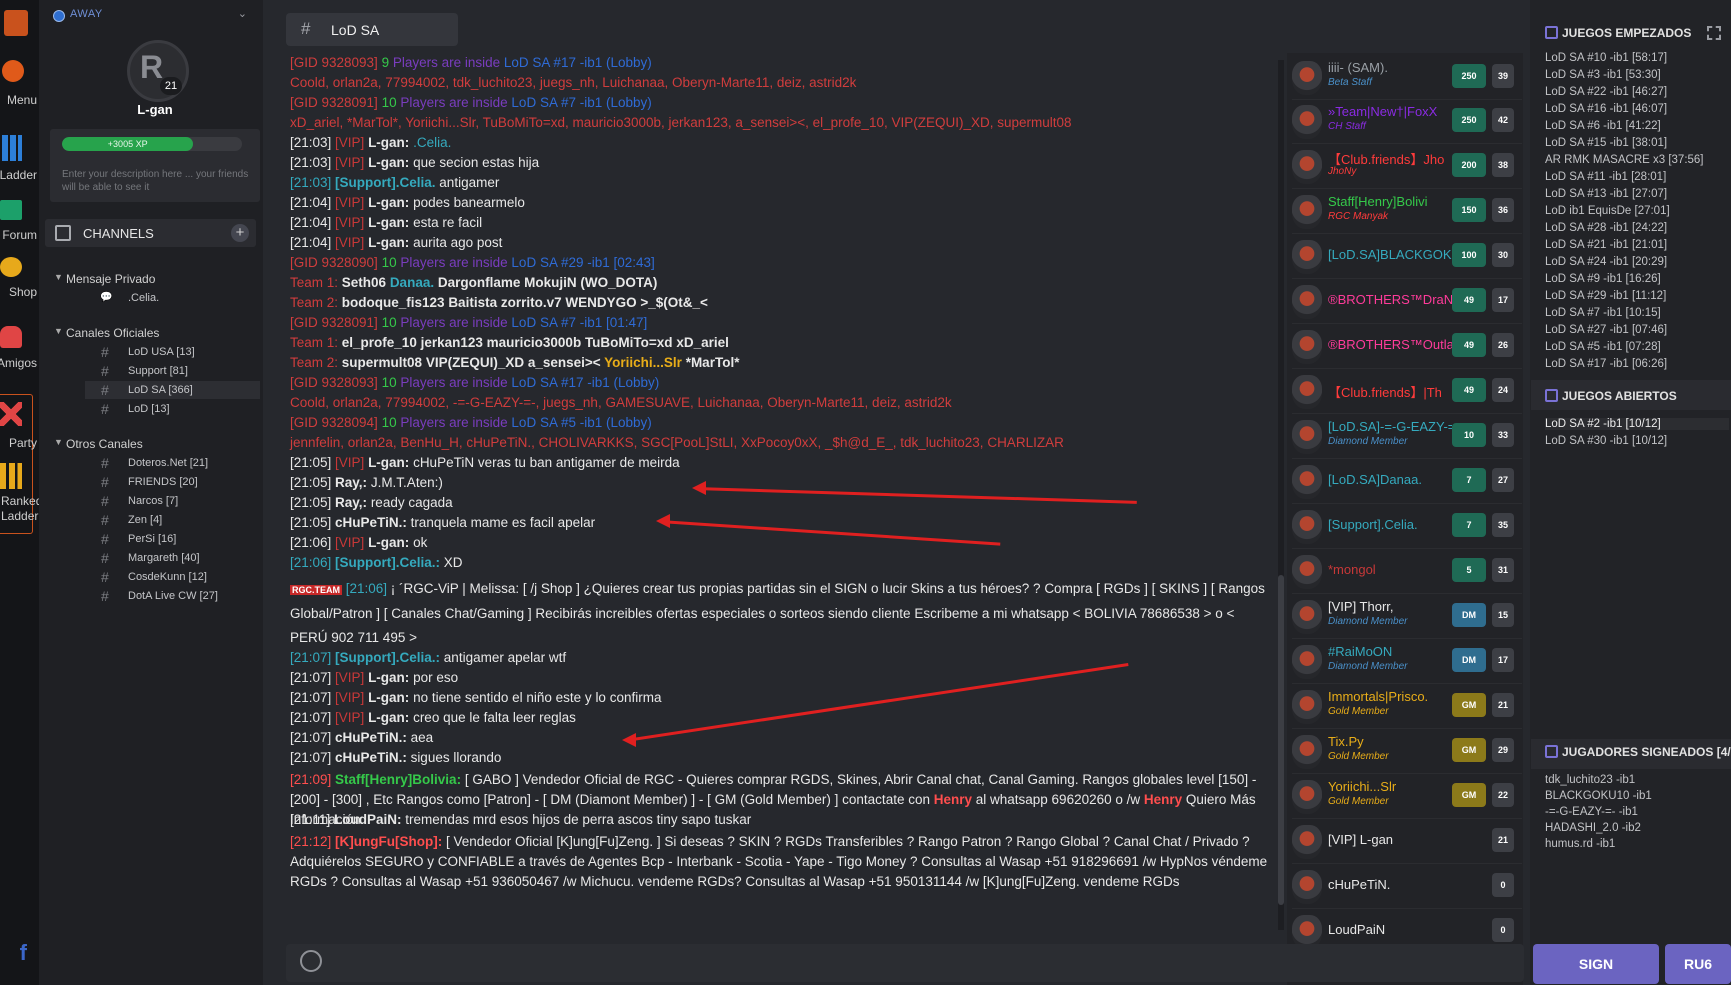  What do you see at coordinates (106, 333) in the screenshot?
I see `channel-group: ▼ Canales Oficiales` at bounding box center [106, 333].